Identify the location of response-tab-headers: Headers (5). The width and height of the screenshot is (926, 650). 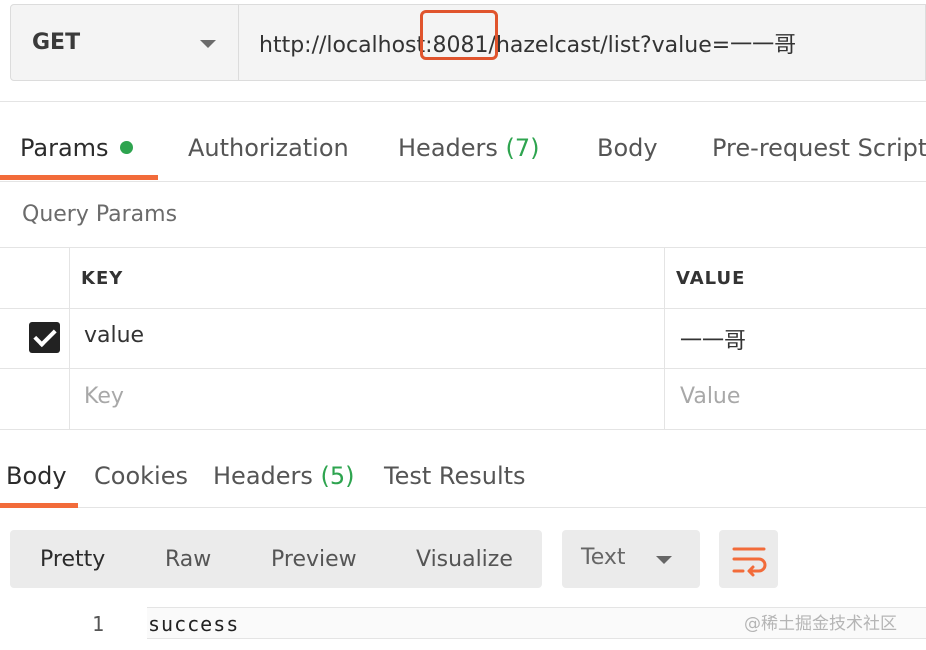
(284, 476).